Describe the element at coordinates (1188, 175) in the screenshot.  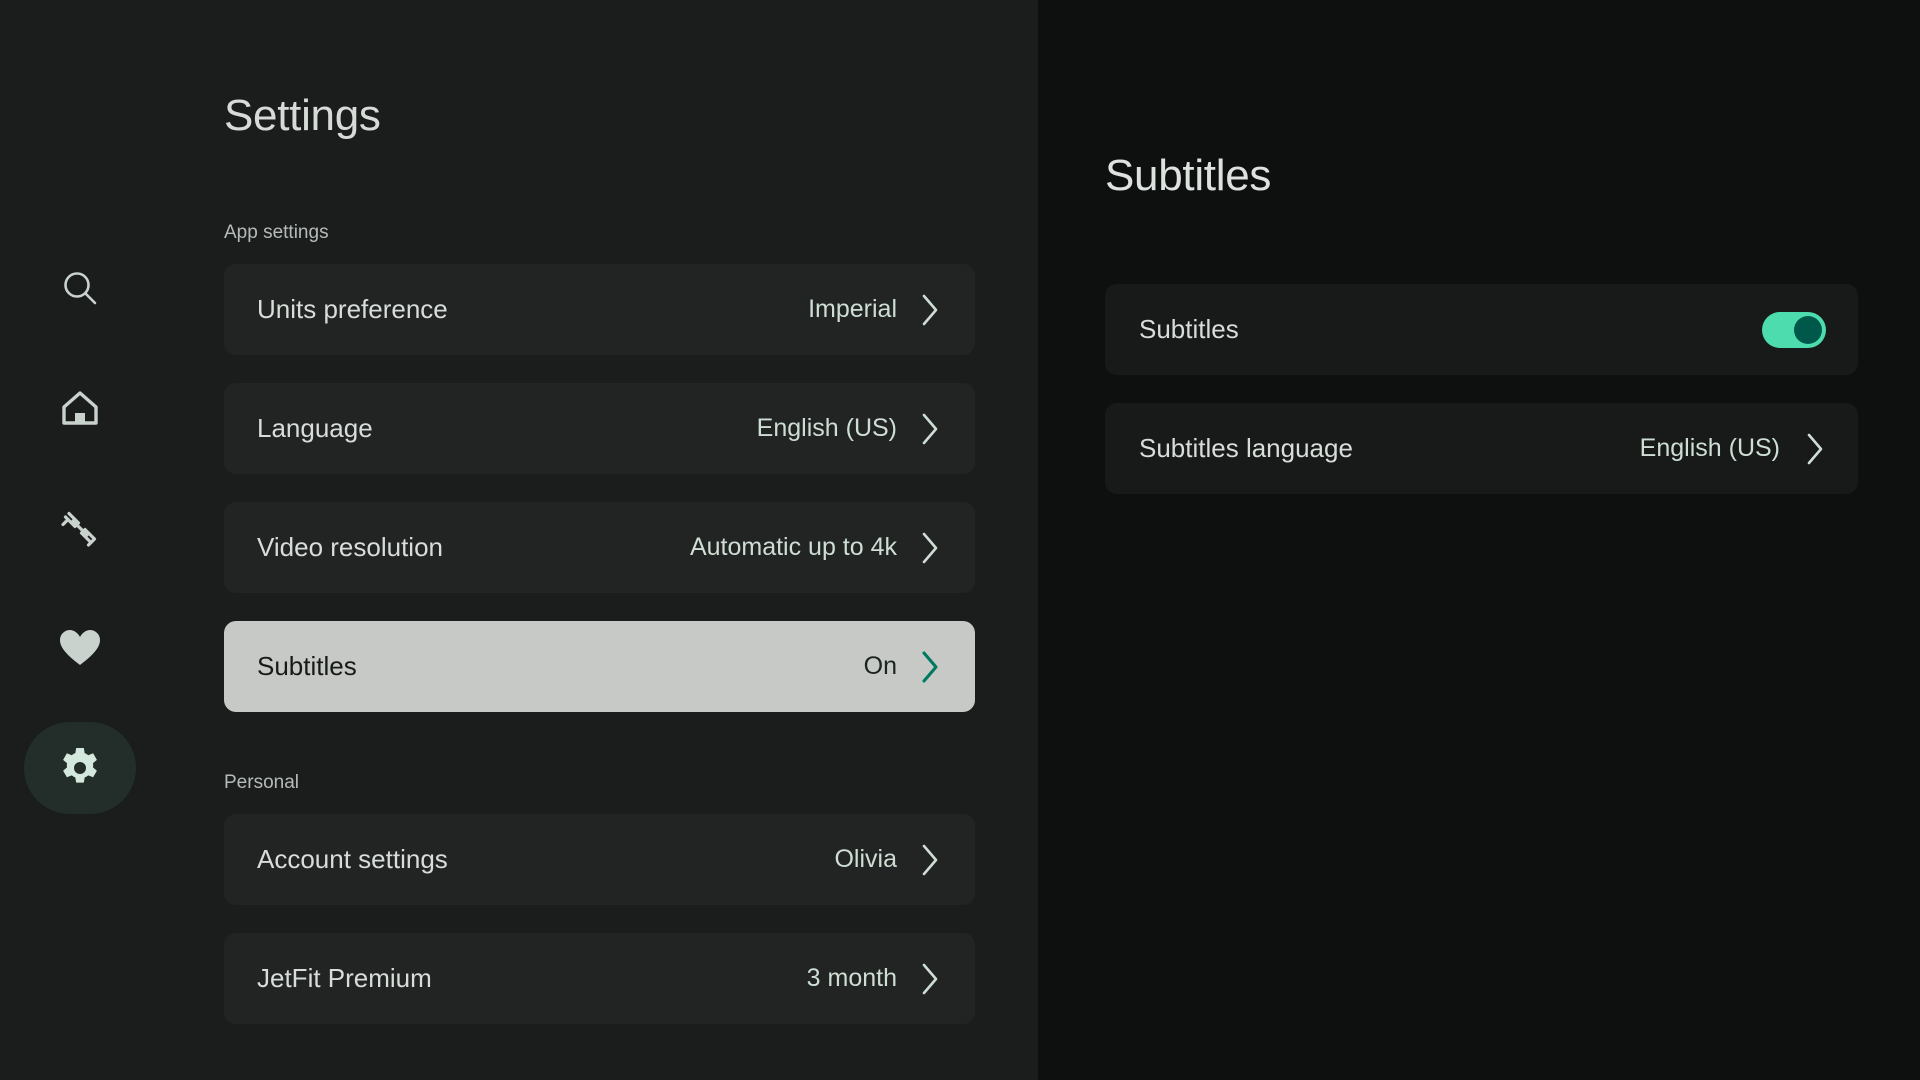
I see `detail-panel-title: Subtitles` at that location.